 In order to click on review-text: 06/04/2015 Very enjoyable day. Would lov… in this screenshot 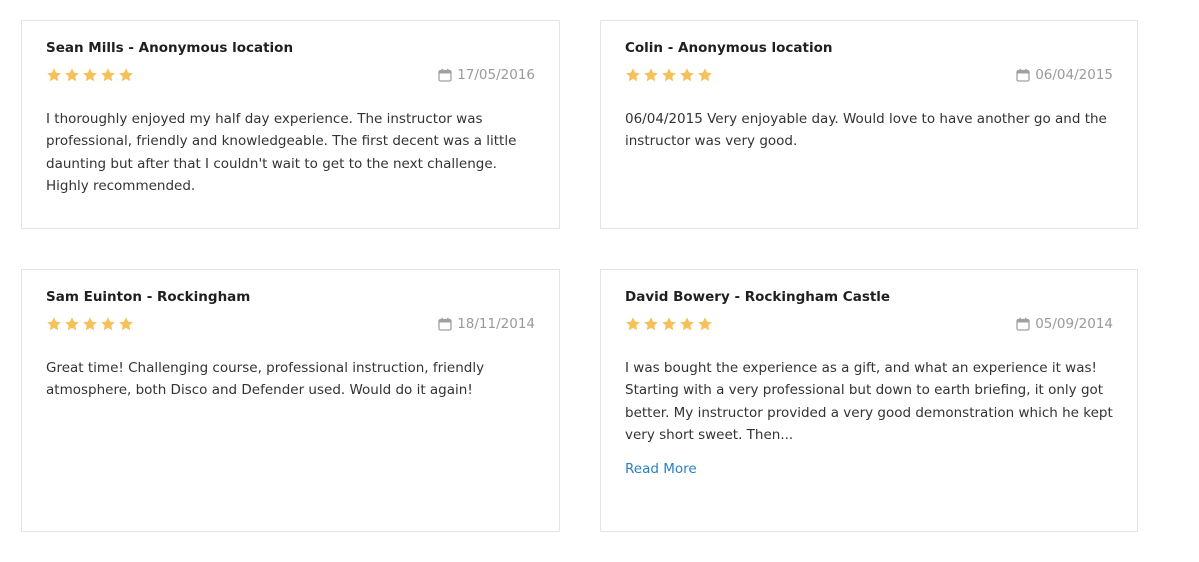, I will do `click(866, 130)`.